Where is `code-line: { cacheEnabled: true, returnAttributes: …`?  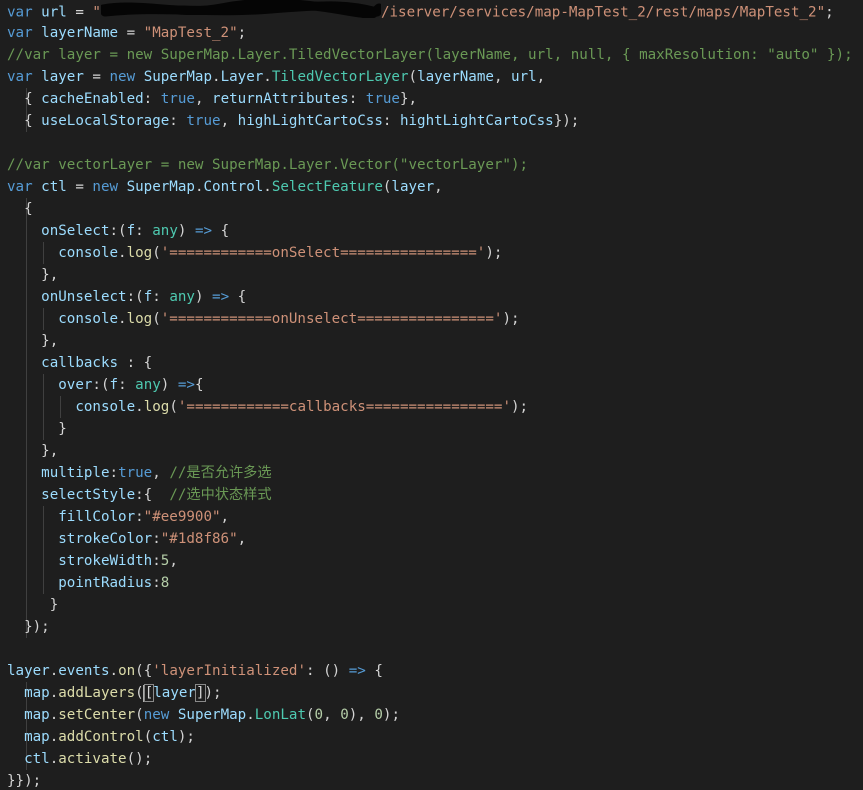 code-line: { cacheEnabled: true, returnAttributes: … is located at coordinates (212, 99).